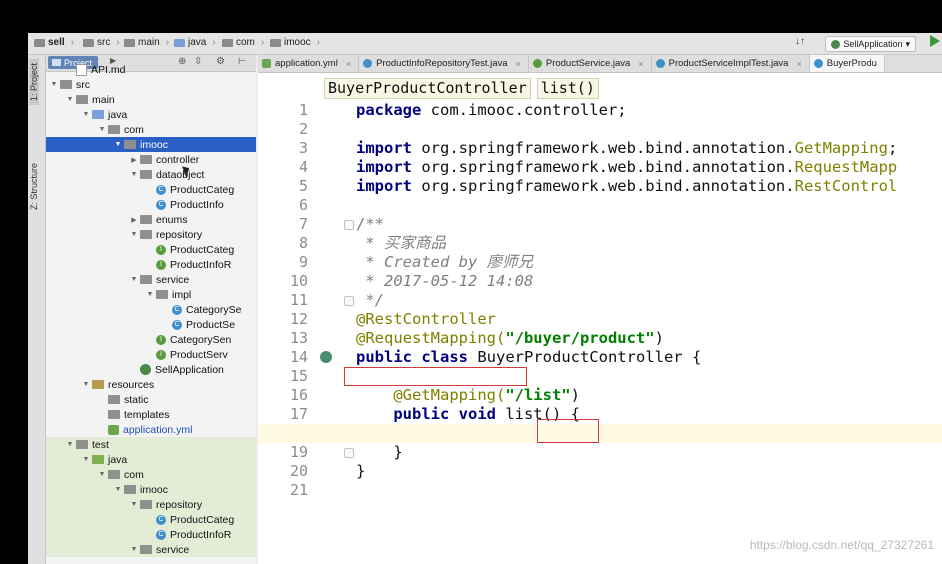  Describe the element at coordinates (146, 42) in the screenshot. I see `nav-crumb-main: main ›` at that location.